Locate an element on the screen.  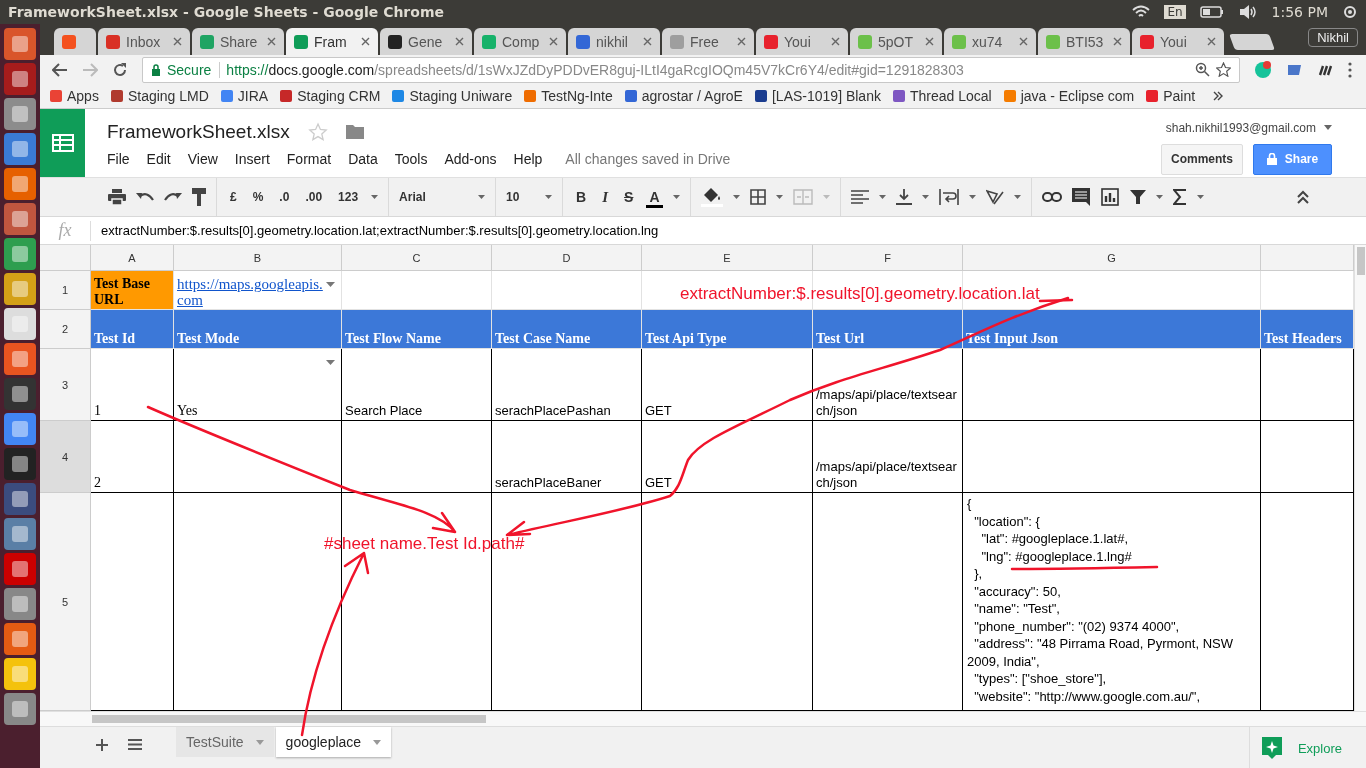
column-letter: C is located at coordinates (417, 258).